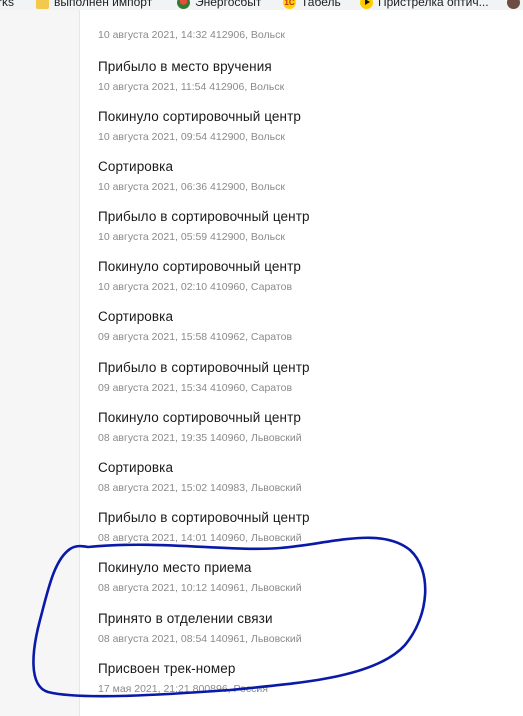 This screenshot has width=523, height=716. What do you see at coordinates (308, 26) in the screenshot?
I see `tracking-event: 10 августа 2021, 14:32 412906, Вольск` at bounding box center [308, 26].